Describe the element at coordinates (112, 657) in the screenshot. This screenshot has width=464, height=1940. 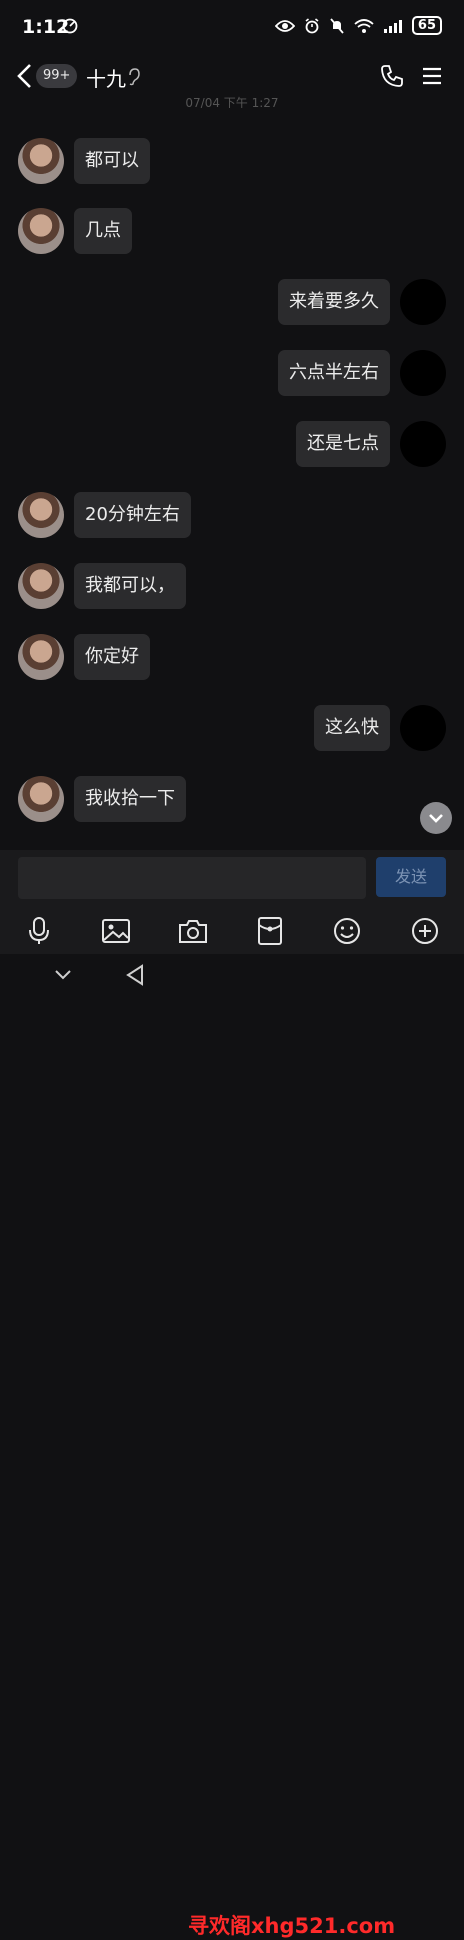
I see `message-bubble: 你定好` at that location.